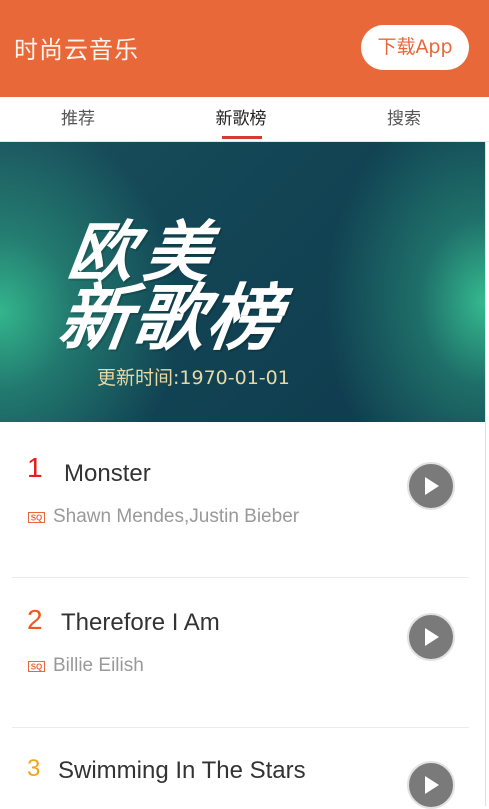 Image resolution: width=489 pixels, height=809 pixels. I want to click on download-app-button: 下载App, so click(415, 47).